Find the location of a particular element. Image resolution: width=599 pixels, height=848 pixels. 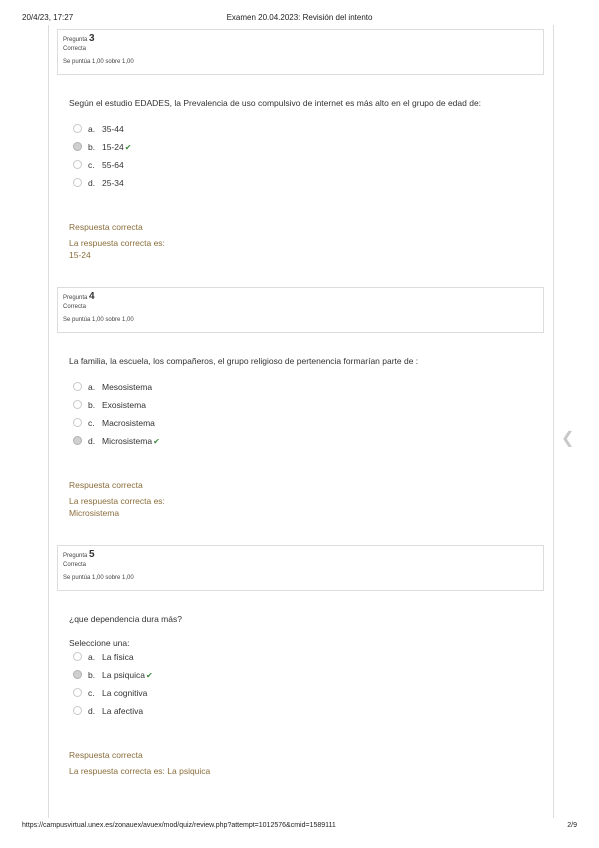

answer-option-d: d. 25-34 is located at coordinates (98, 184).